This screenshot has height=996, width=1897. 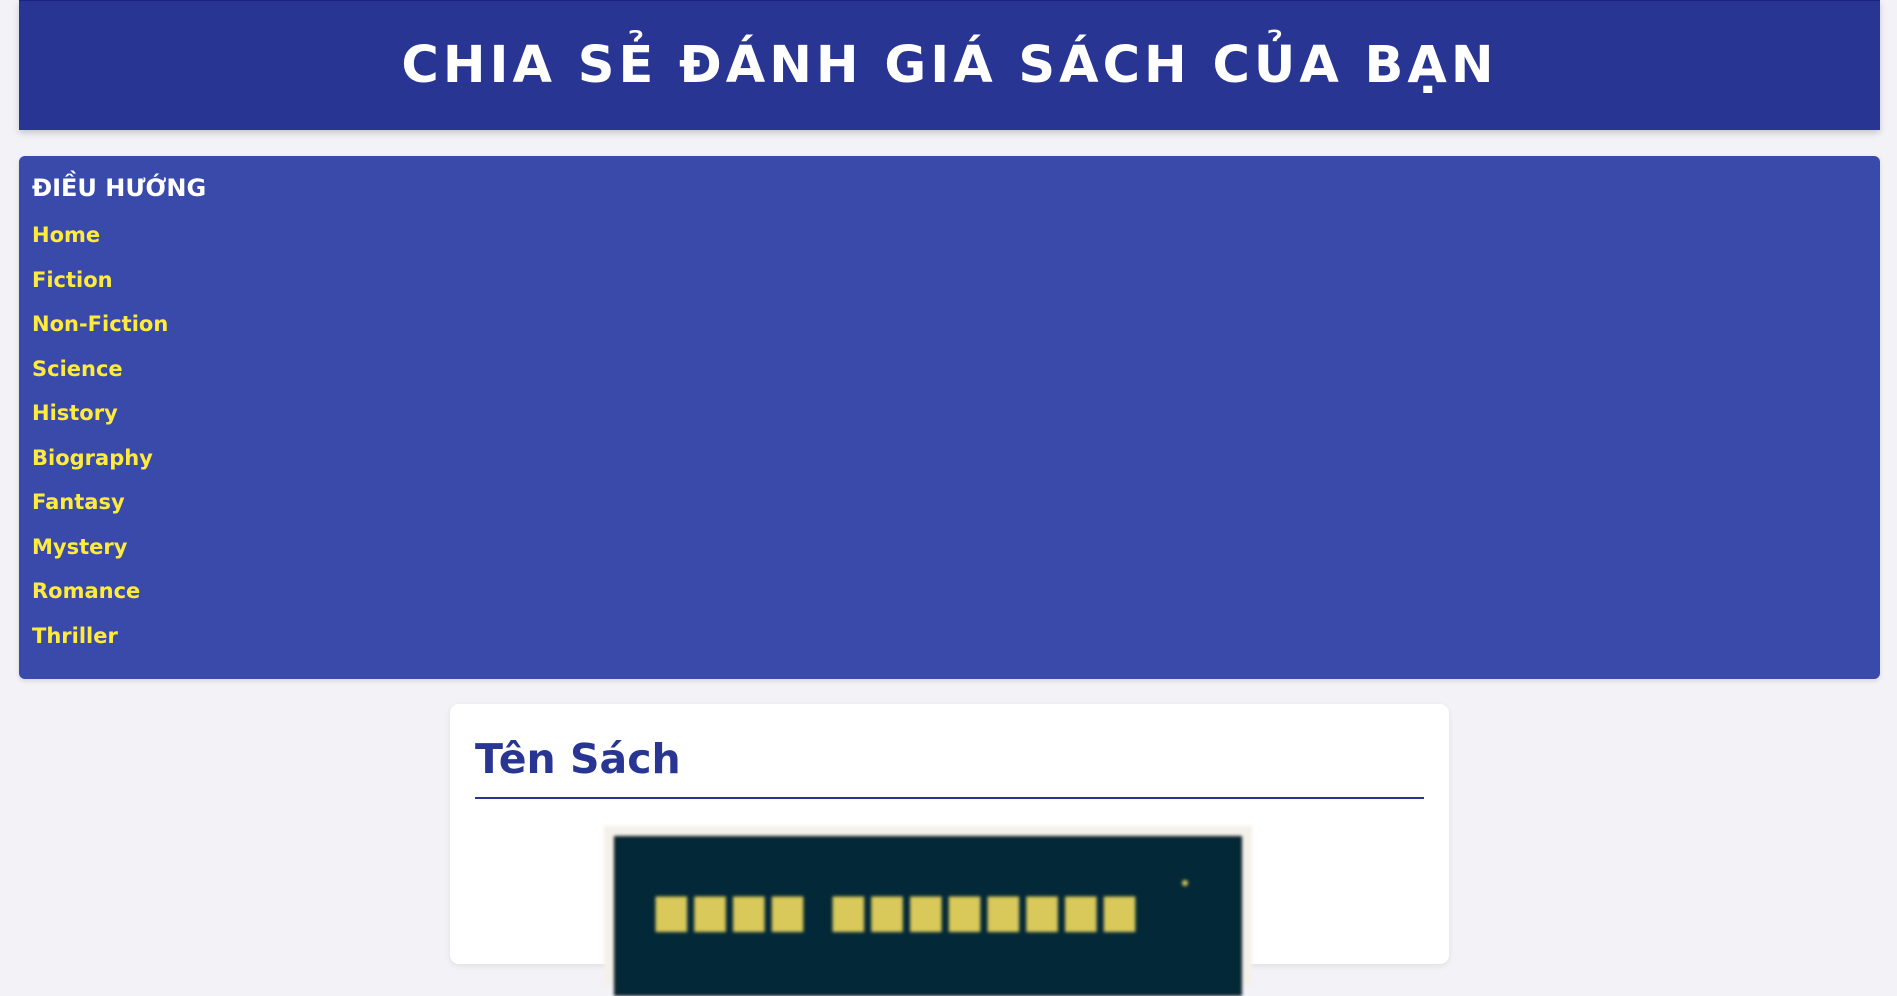 I want to click on nav-item-science: Science, so click(x=949, y=369).